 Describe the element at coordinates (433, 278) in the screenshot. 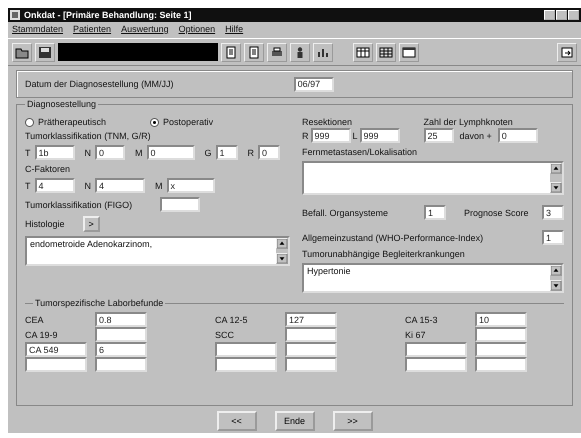

I see `comorbidities-text-area: Hypertonie` at that location.